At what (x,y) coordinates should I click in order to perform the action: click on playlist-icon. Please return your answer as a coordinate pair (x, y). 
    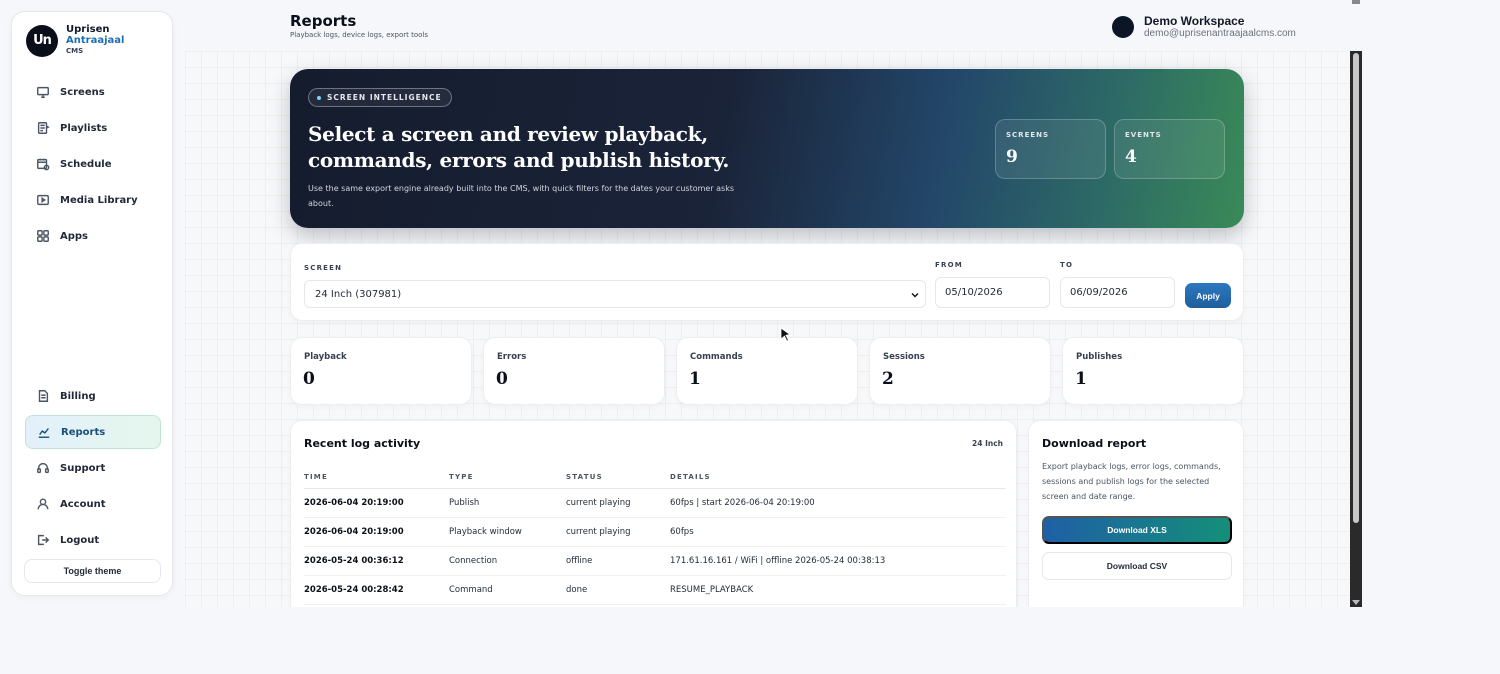
    Looking at the image, I should click on (43, 128).